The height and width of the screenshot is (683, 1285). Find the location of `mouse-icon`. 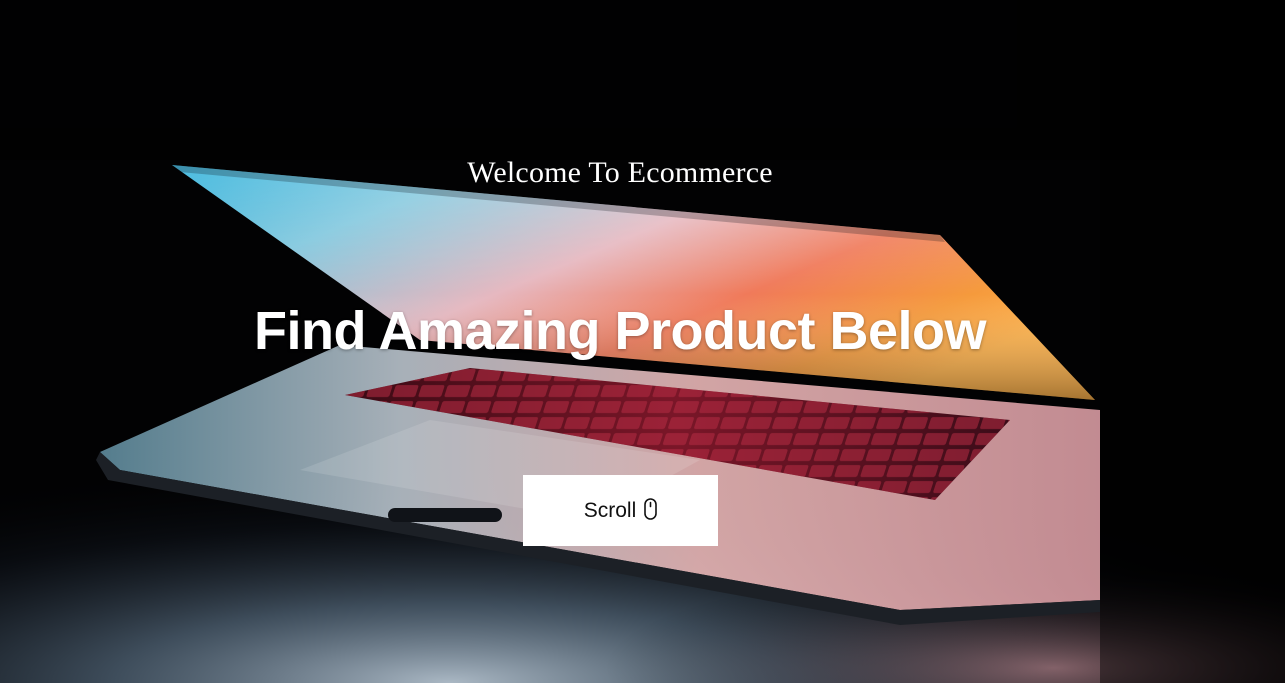

mouse-icon is located at coordinates (651, 508).